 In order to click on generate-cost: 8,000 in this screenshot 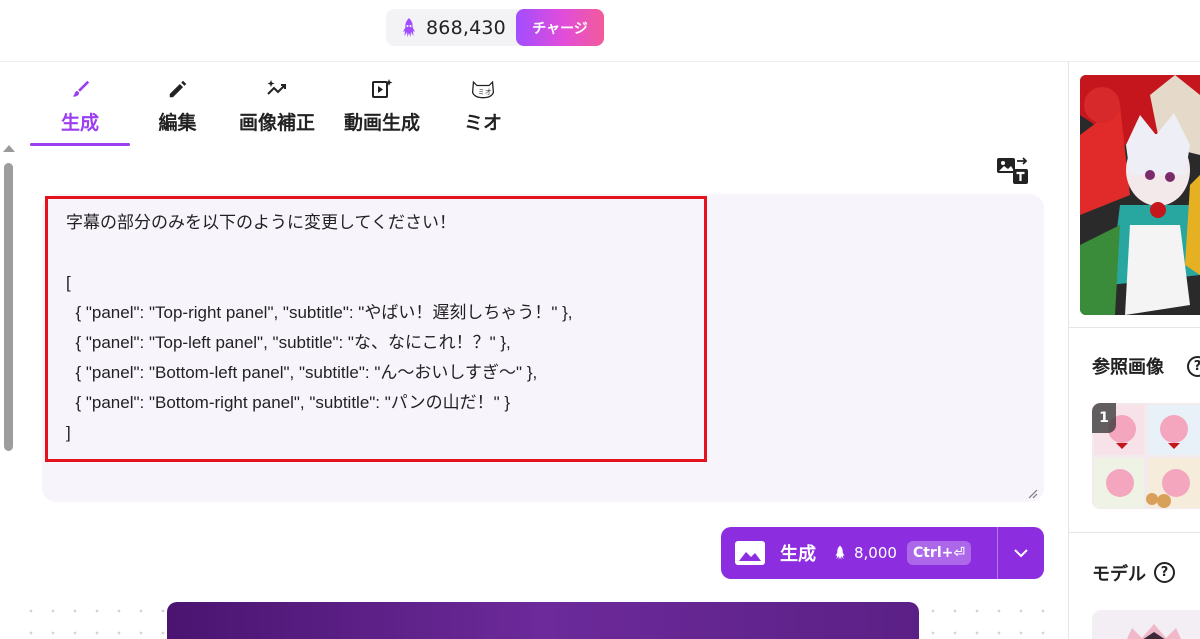, I will do `click(875, 553)`.